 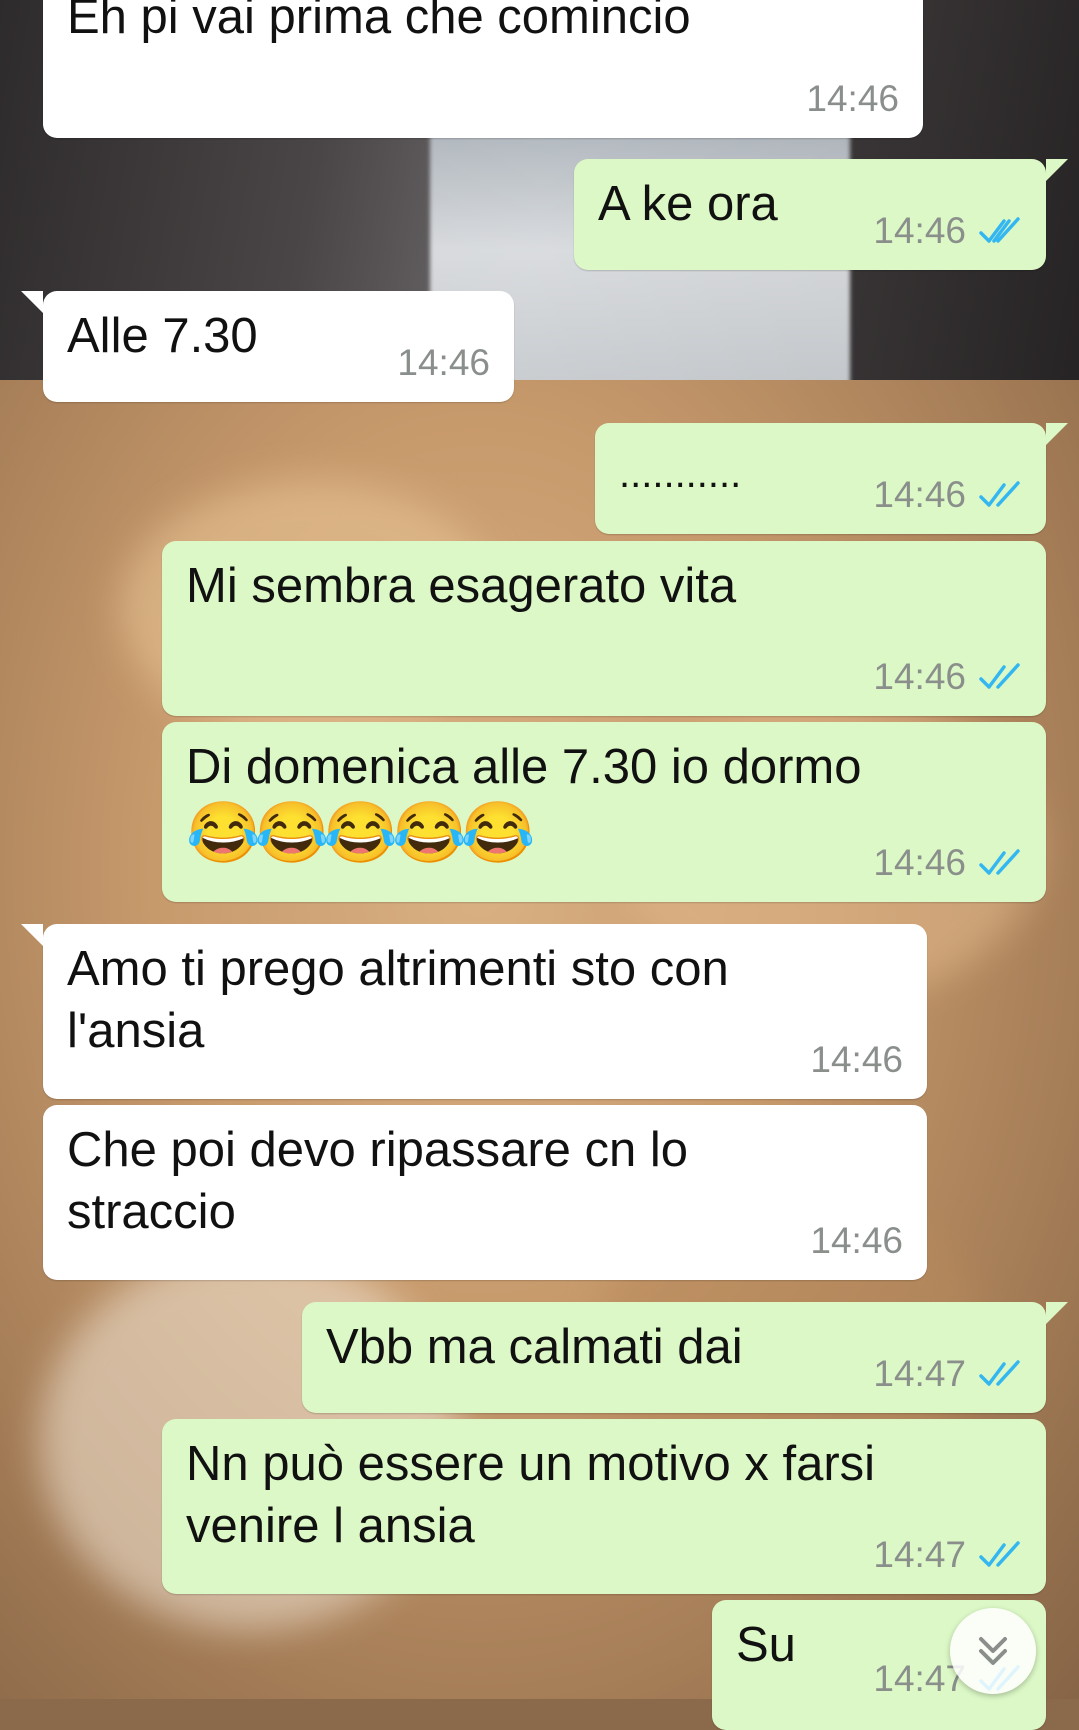 What do you see at coordinates (461, 586) in the screenshot?
I see `message-text: Mi sembra esagerato vita` at bounding box center [461, 586].